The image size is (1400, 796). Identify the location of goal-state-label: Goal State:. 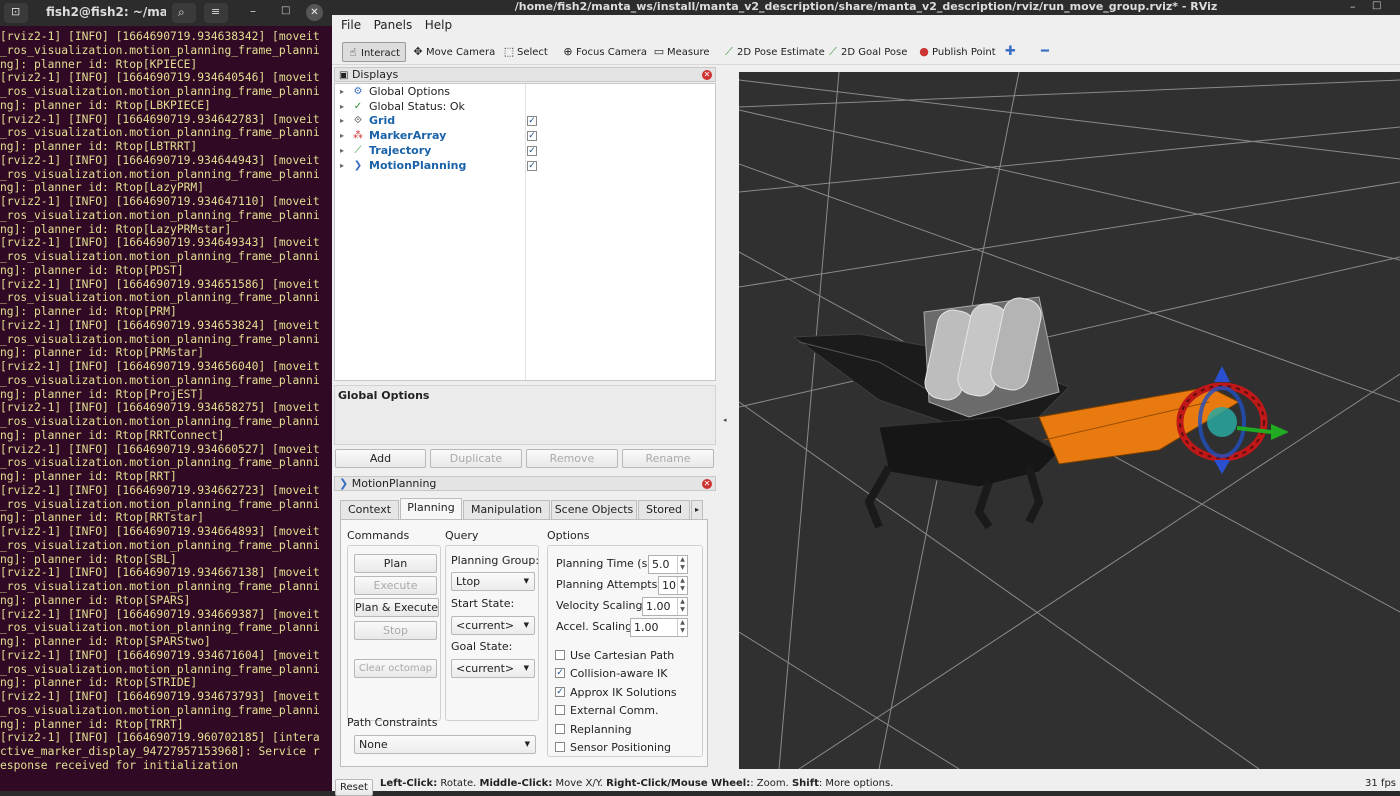
(482, 646).